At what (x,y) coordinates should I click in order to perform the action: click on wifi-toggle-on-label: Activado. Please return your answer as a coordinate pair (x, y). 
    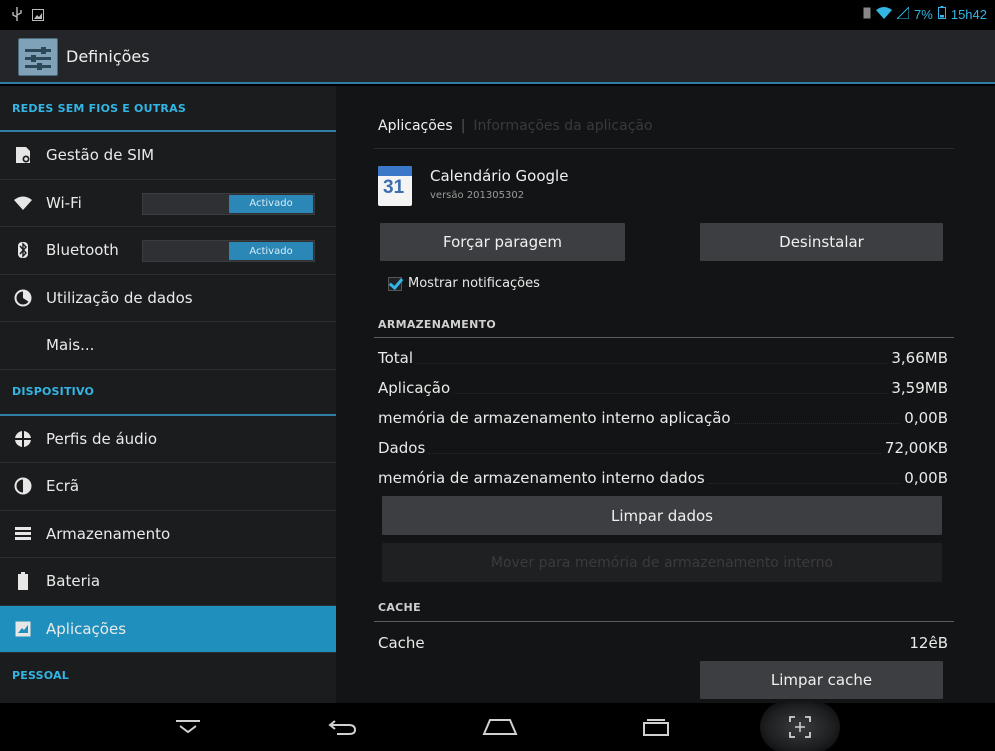
    Looking at the image, I should click on (271, 203).